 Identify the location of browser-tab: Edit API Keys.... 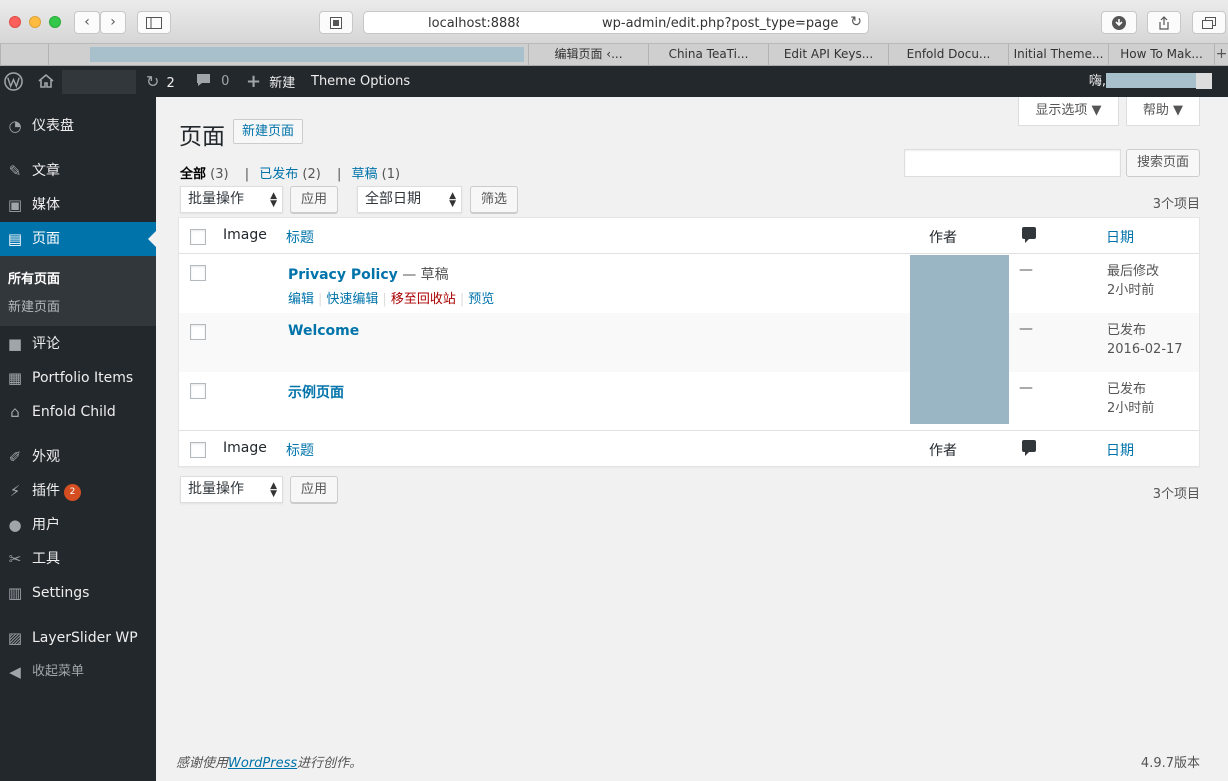
(828, 55).